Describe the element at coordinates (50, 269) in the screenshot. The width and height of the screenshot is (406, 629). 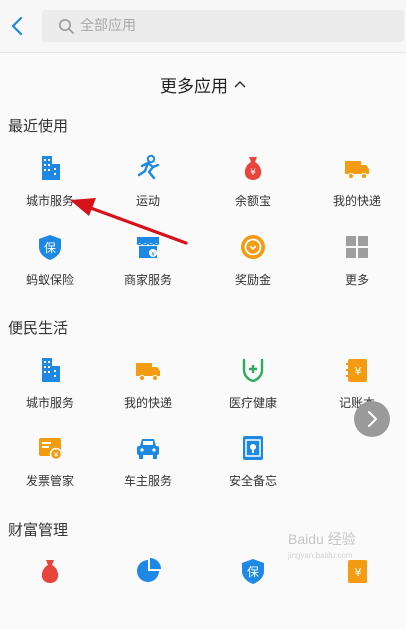
I see `app-ant-insurance: 保 蚂蚁保险` at that location.